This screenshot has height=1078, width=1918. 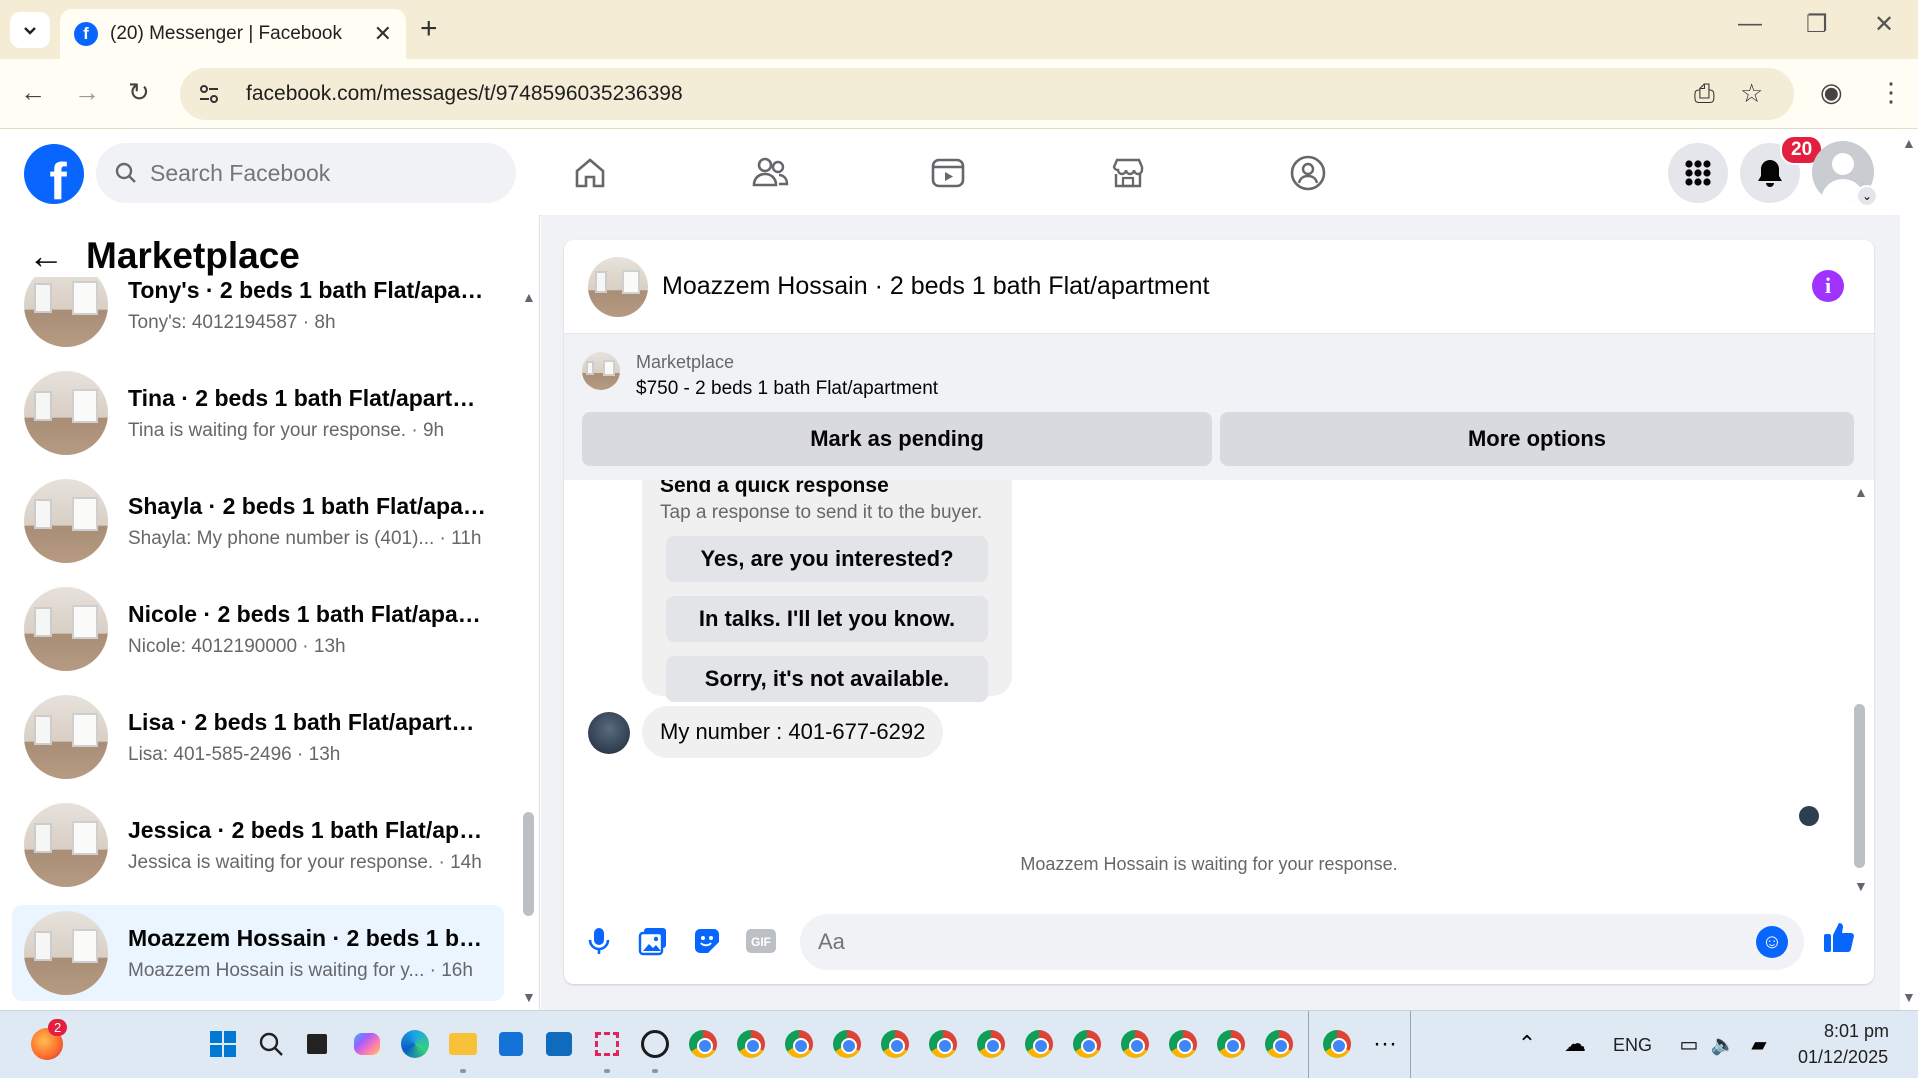 What do you see at coordinates (655, 1044) in the screenshot?
I see `whatsapp-icon` at bounding box center [655, 1044].